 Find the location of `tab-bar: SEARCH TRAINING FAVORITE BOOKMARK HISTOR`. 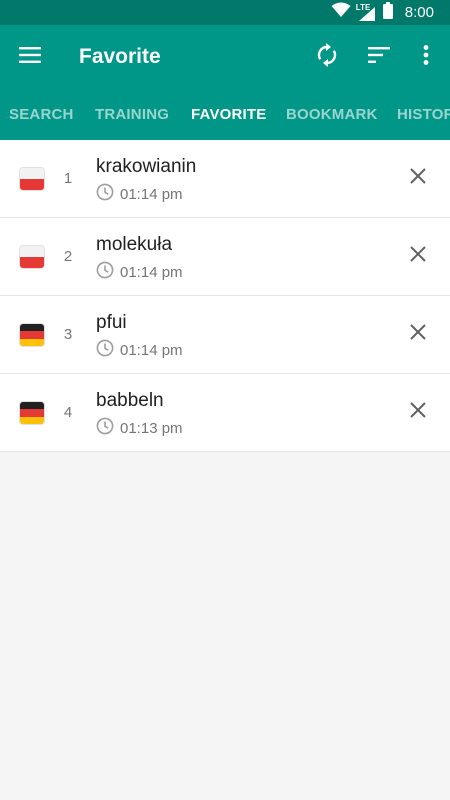

tab-bar: SEARCH TRAINING FAVORITE BOOKMARK HISTOR is located at coordinates (225, 114).